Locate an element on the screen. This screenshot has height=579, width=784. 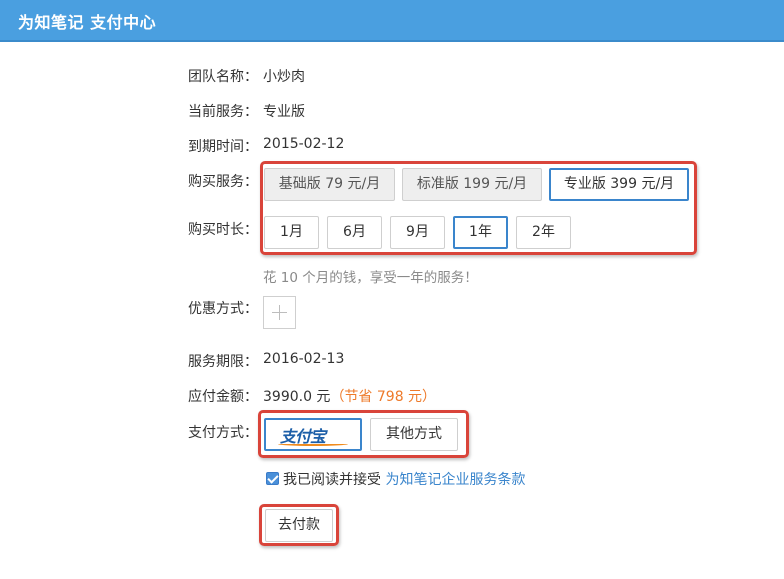
page-title: 为知笔记 支付中心 is located at coordinates (87, 22).